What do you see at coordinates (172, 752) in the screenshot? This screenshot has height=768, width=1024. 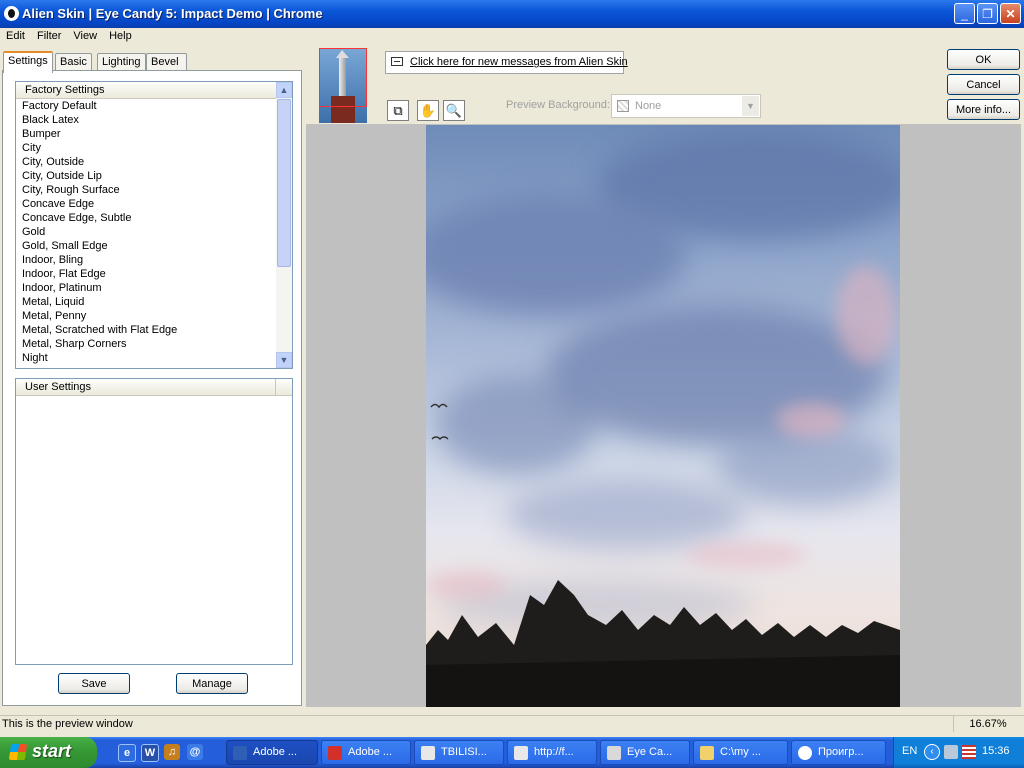 I see `media-icon: ♫` at bounding box center [172, 752].